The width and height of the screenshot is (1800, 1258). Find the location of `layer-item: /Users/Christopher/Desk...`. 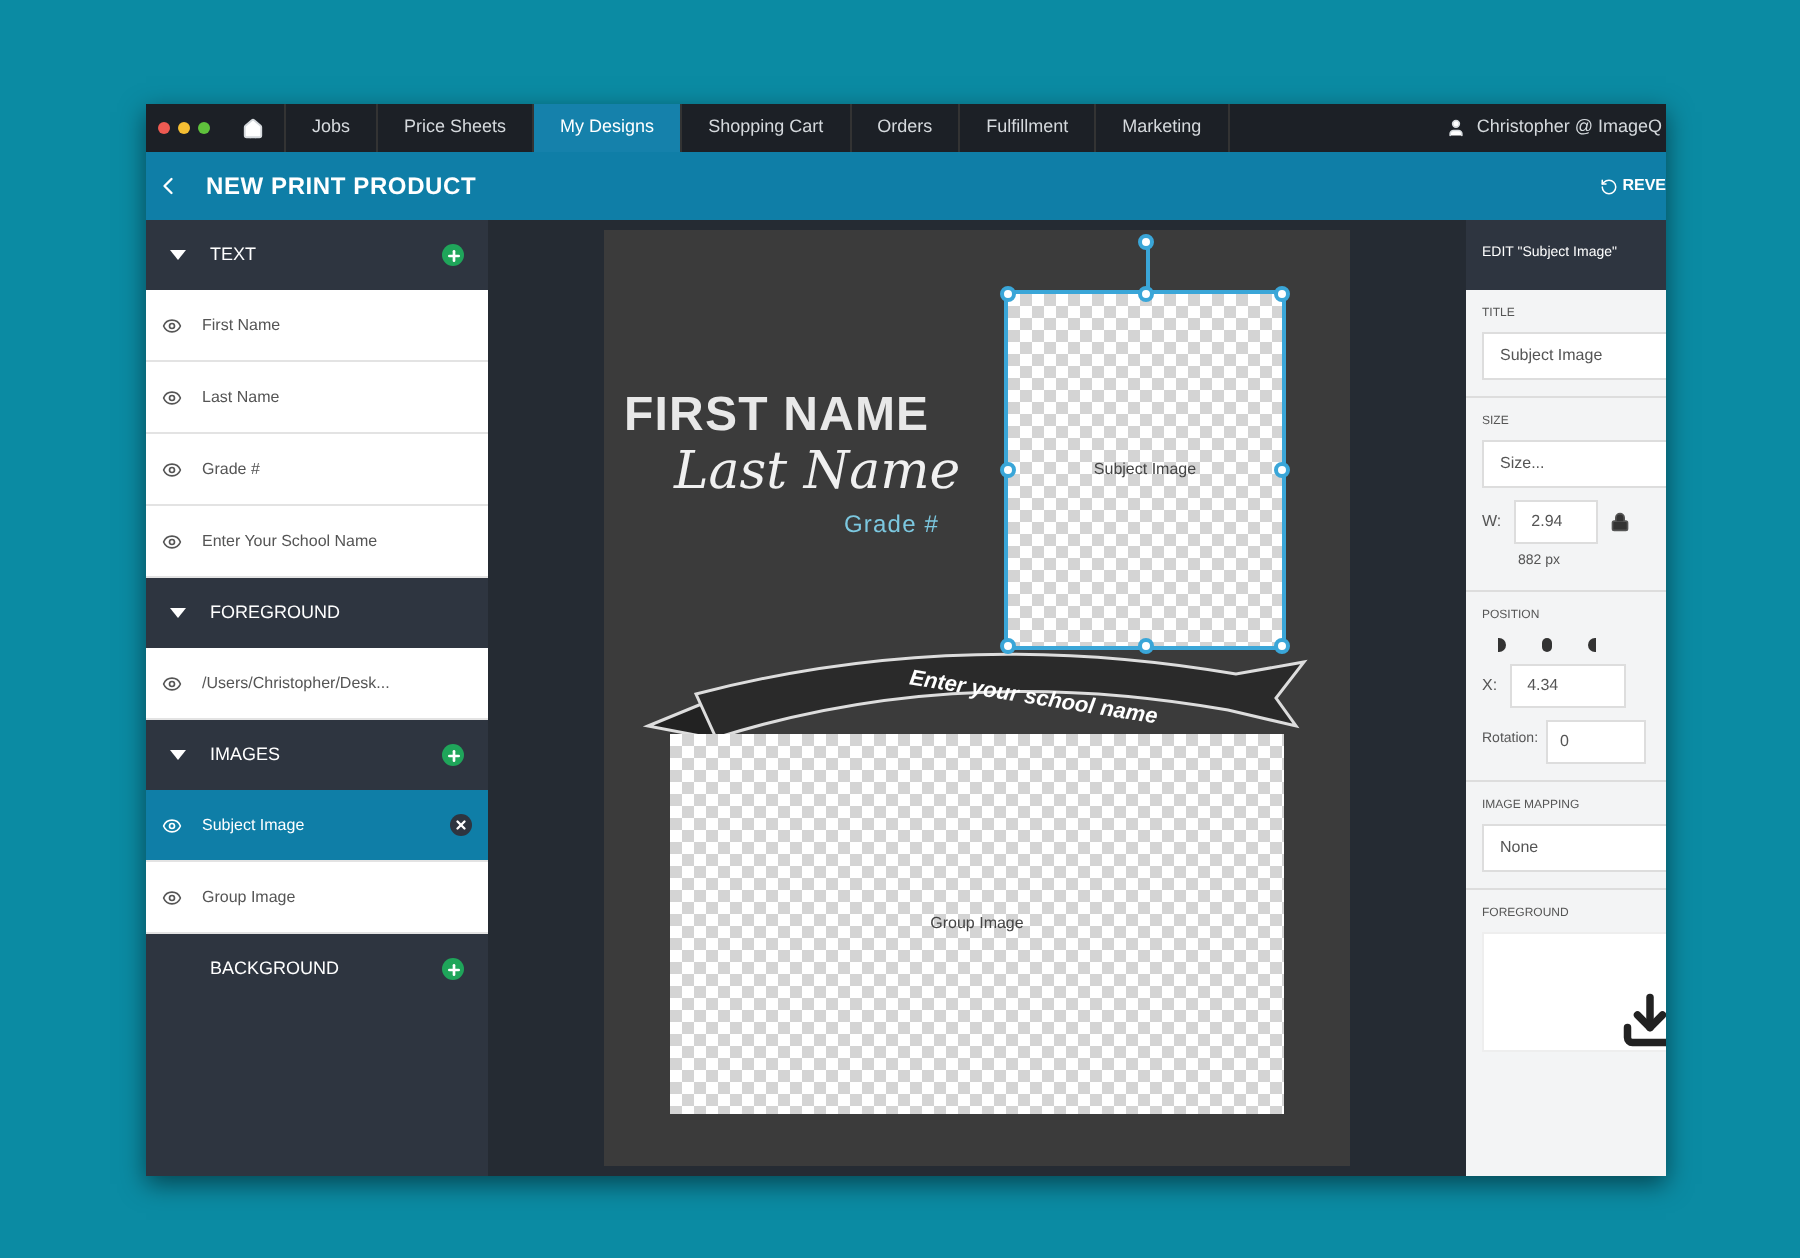

layer-item: /Users/Christopher/Desk... is located at coordinates (317, 684).